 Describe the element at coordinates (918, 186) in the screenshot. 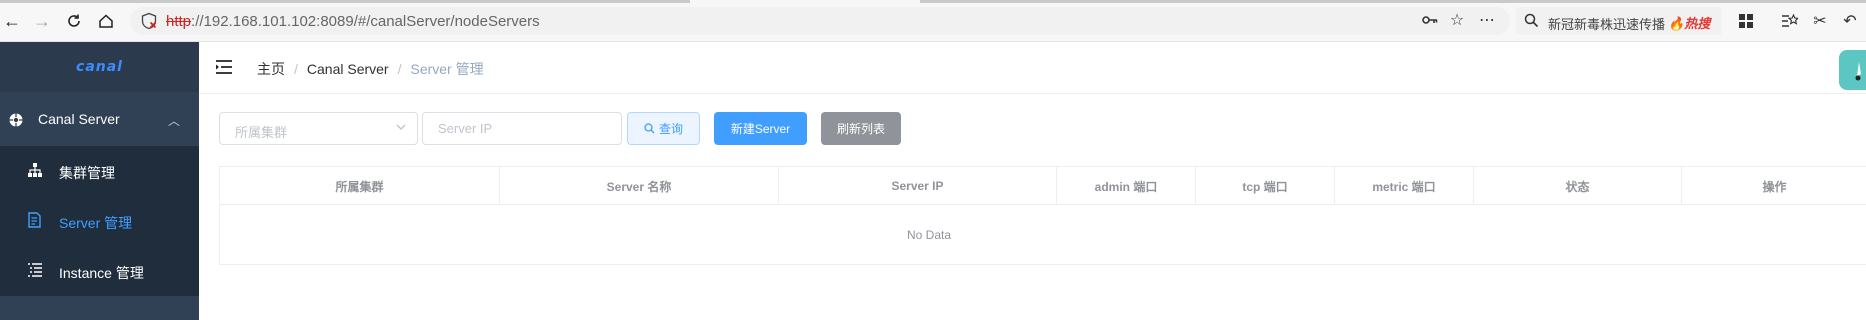

I see `column-header-server-ip: Server IP` at that location.